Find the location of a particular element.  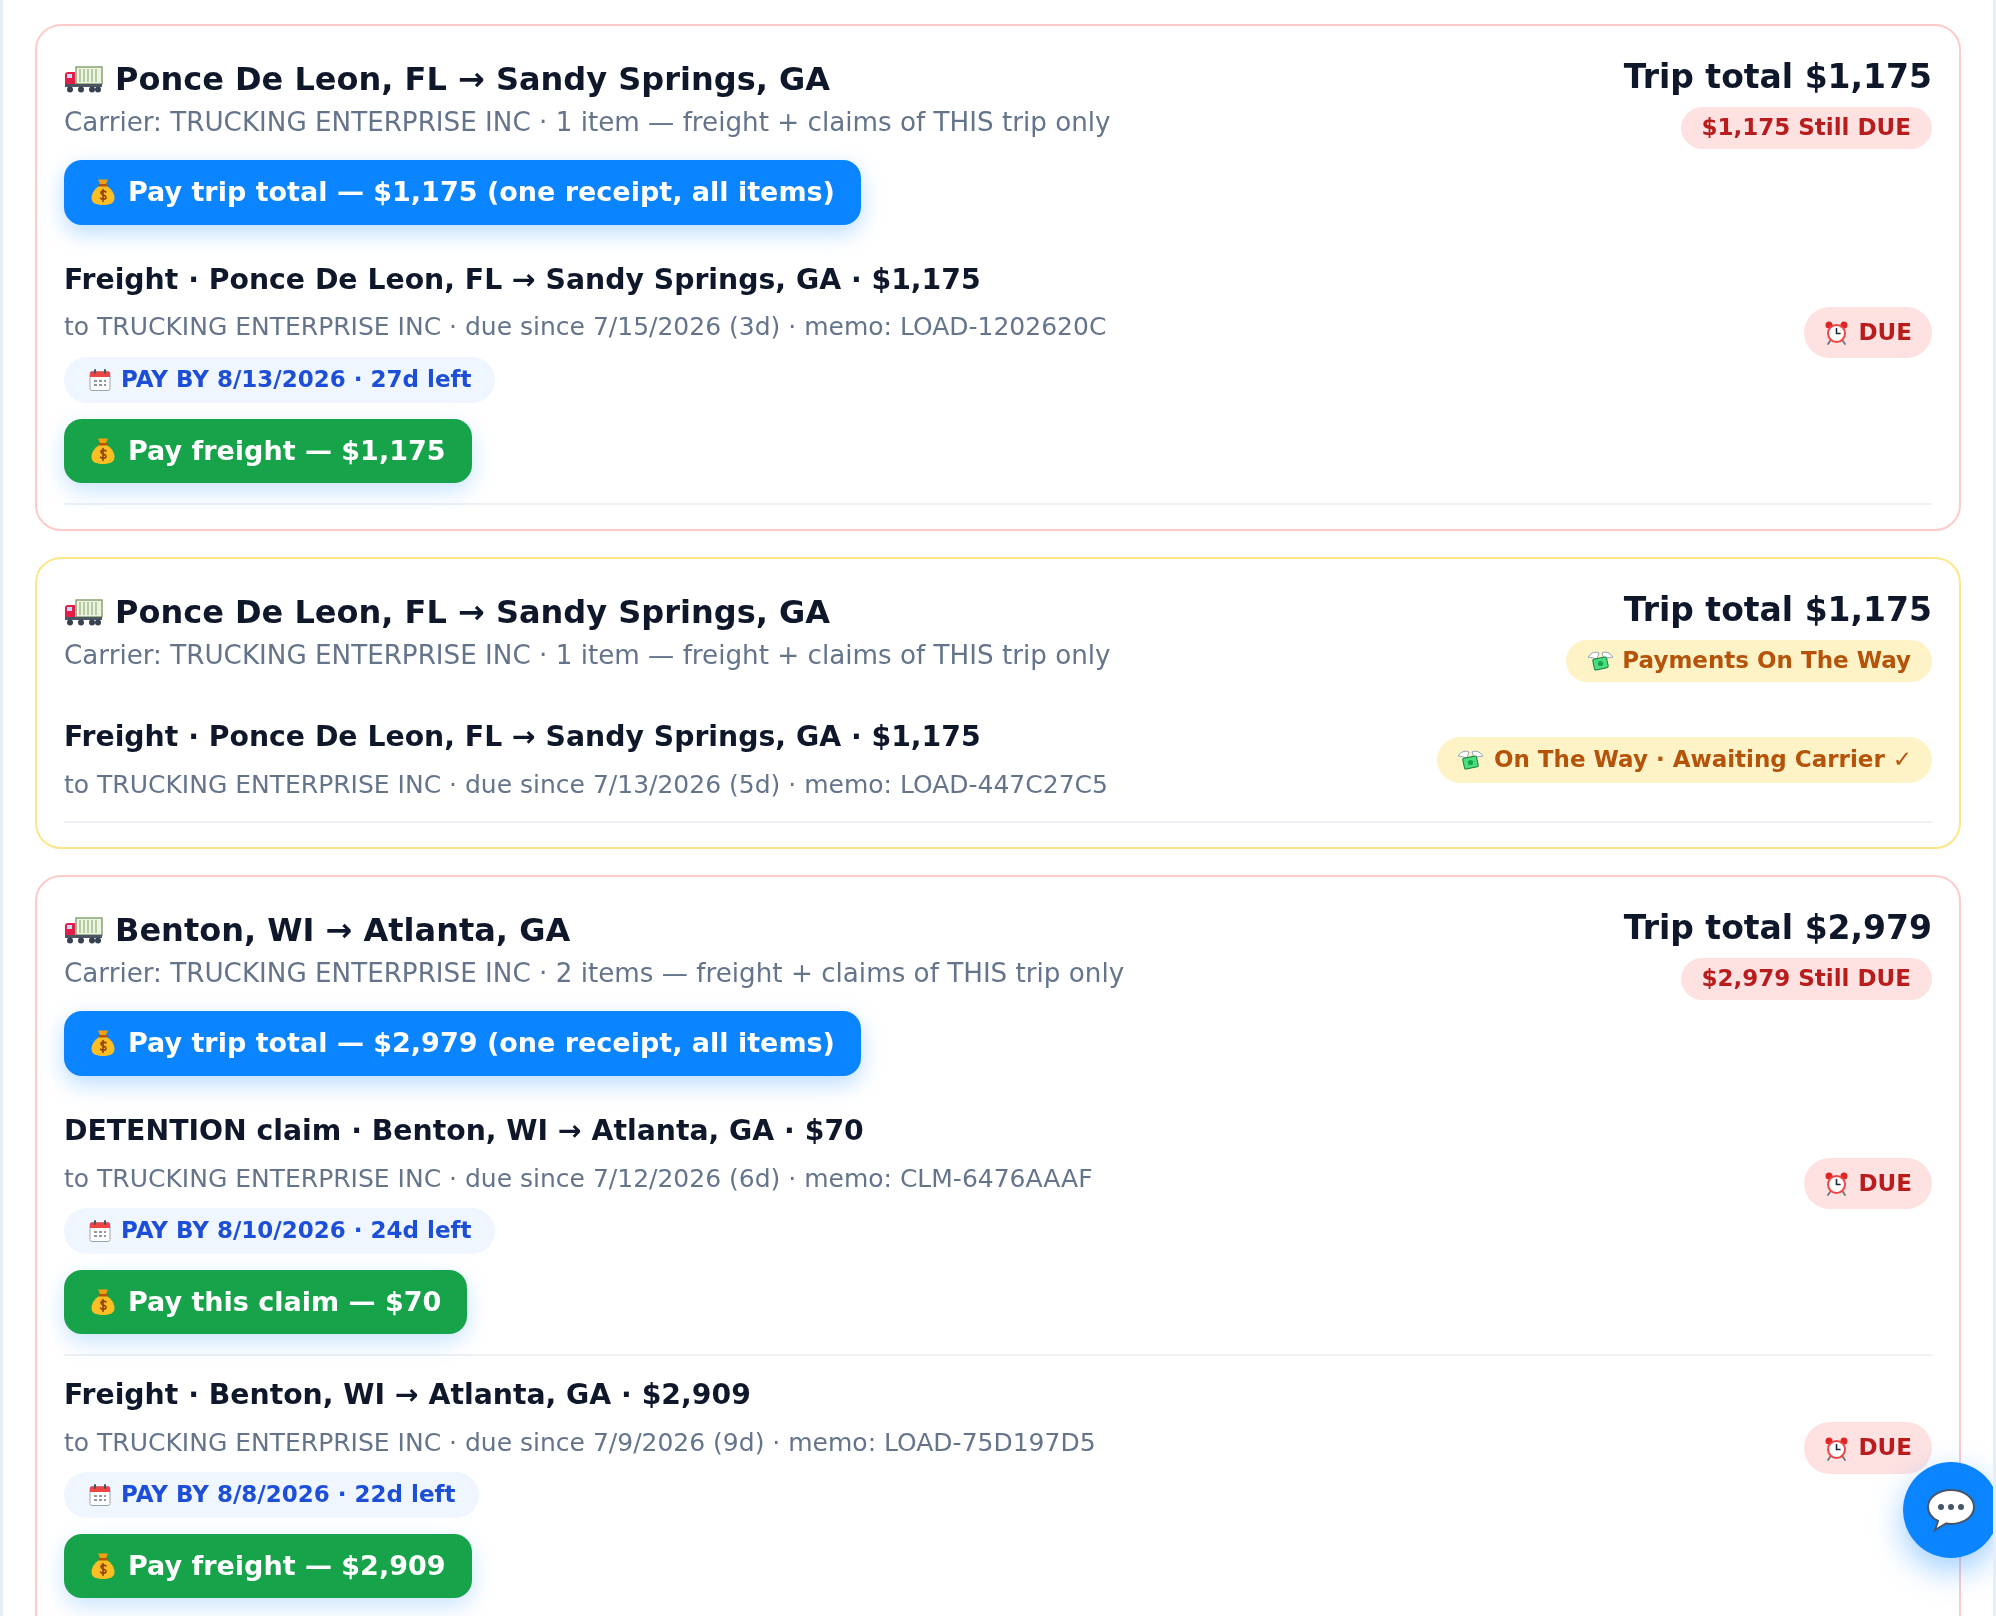

trip-route-title: Benton, WI → Atlanta, GA is located at coordinates (343, 930).